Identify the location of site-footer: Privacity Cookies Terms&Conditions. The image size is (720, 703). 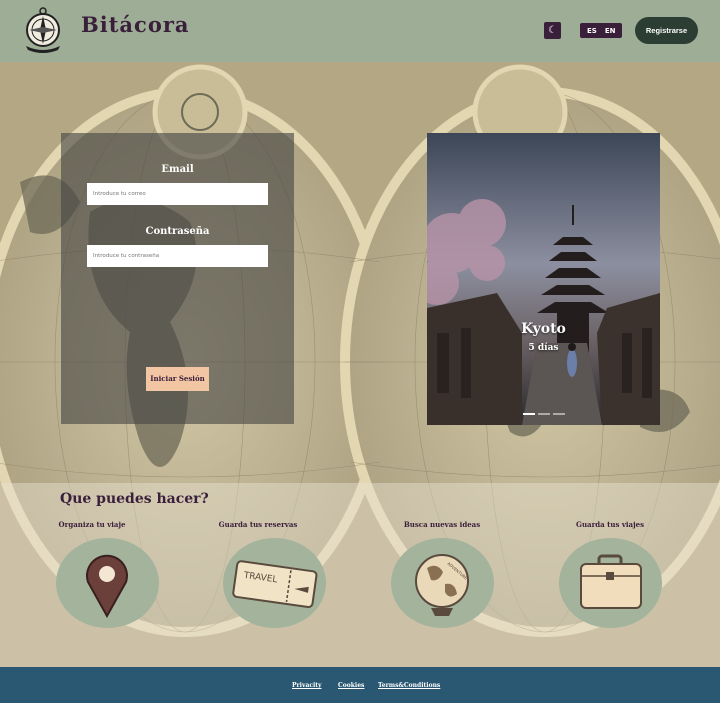
(360, 685).